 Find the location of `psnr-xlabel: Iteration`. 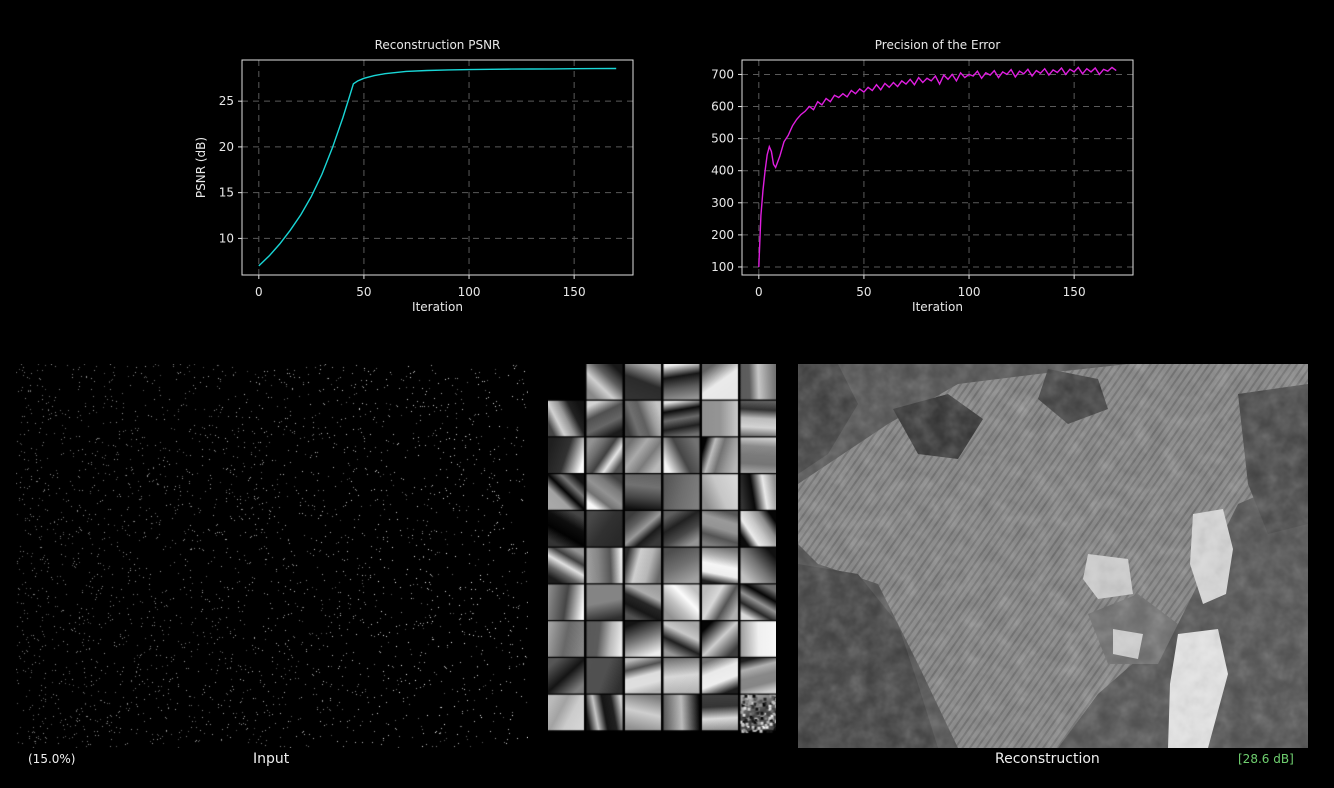

psnr-xlabel: Iteration is located at coordinates (437, 307).